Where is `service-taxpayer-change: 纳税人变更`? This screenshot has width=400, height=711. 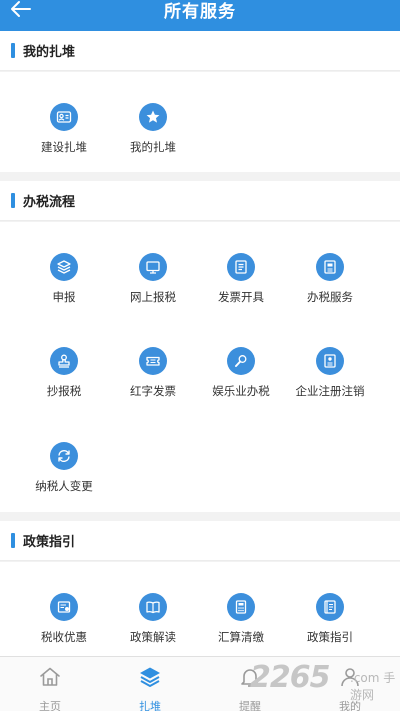
service-taxpayer-change: 纳税人变更 is located at coordinates (64, 480).